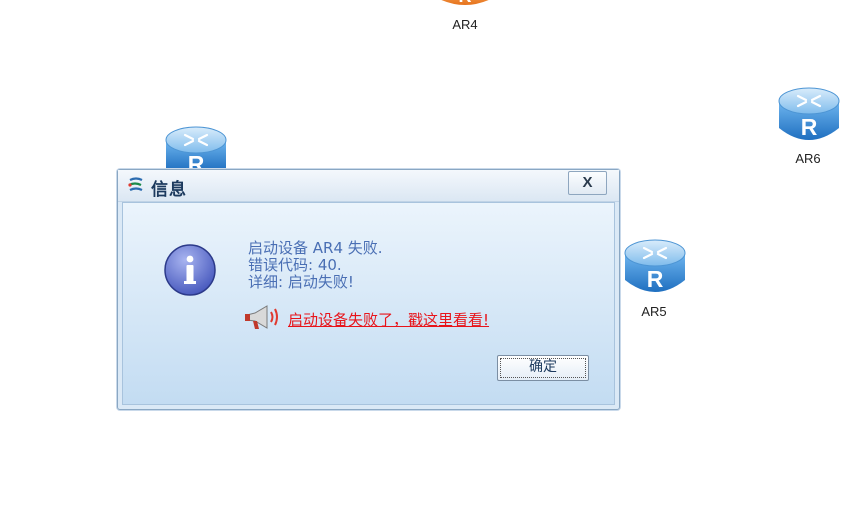  I want to click on info-icon, so click(190, 270).